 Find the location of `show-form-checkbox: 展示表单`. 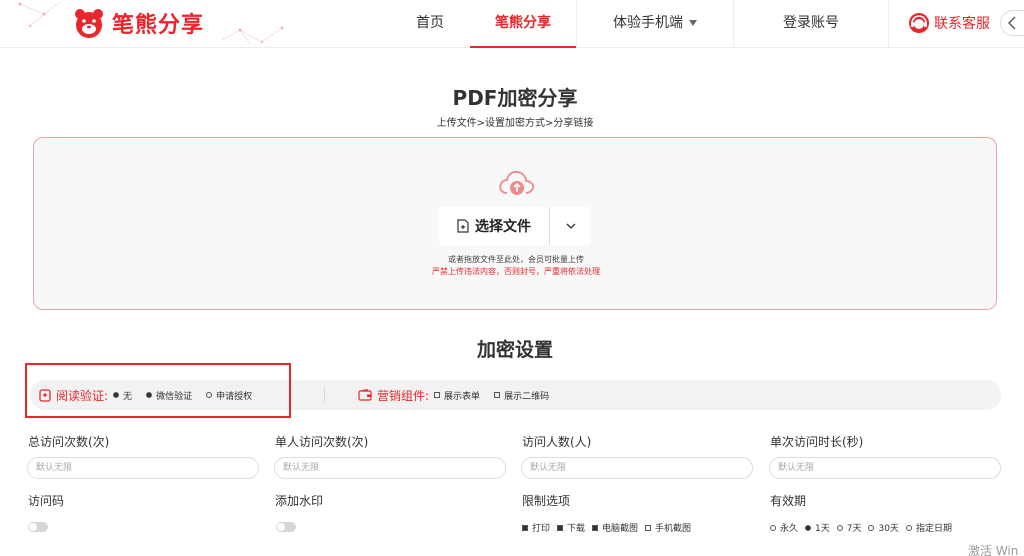

show-form-checkbox: 展示表单 is located at coordinates (457, 395).